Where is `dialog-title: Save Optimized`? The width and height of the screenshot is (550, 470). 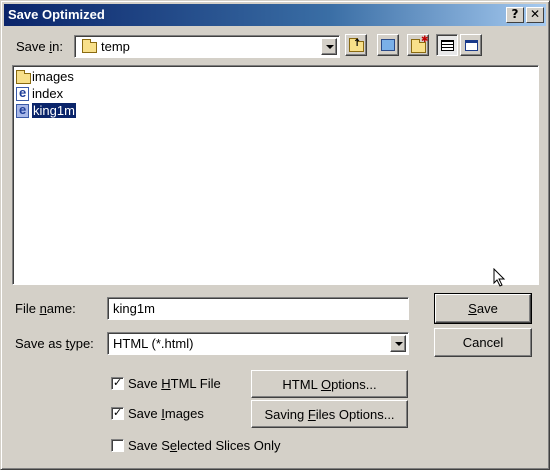
dialog-title: Save Optimized is located at coordinates (56, 14).